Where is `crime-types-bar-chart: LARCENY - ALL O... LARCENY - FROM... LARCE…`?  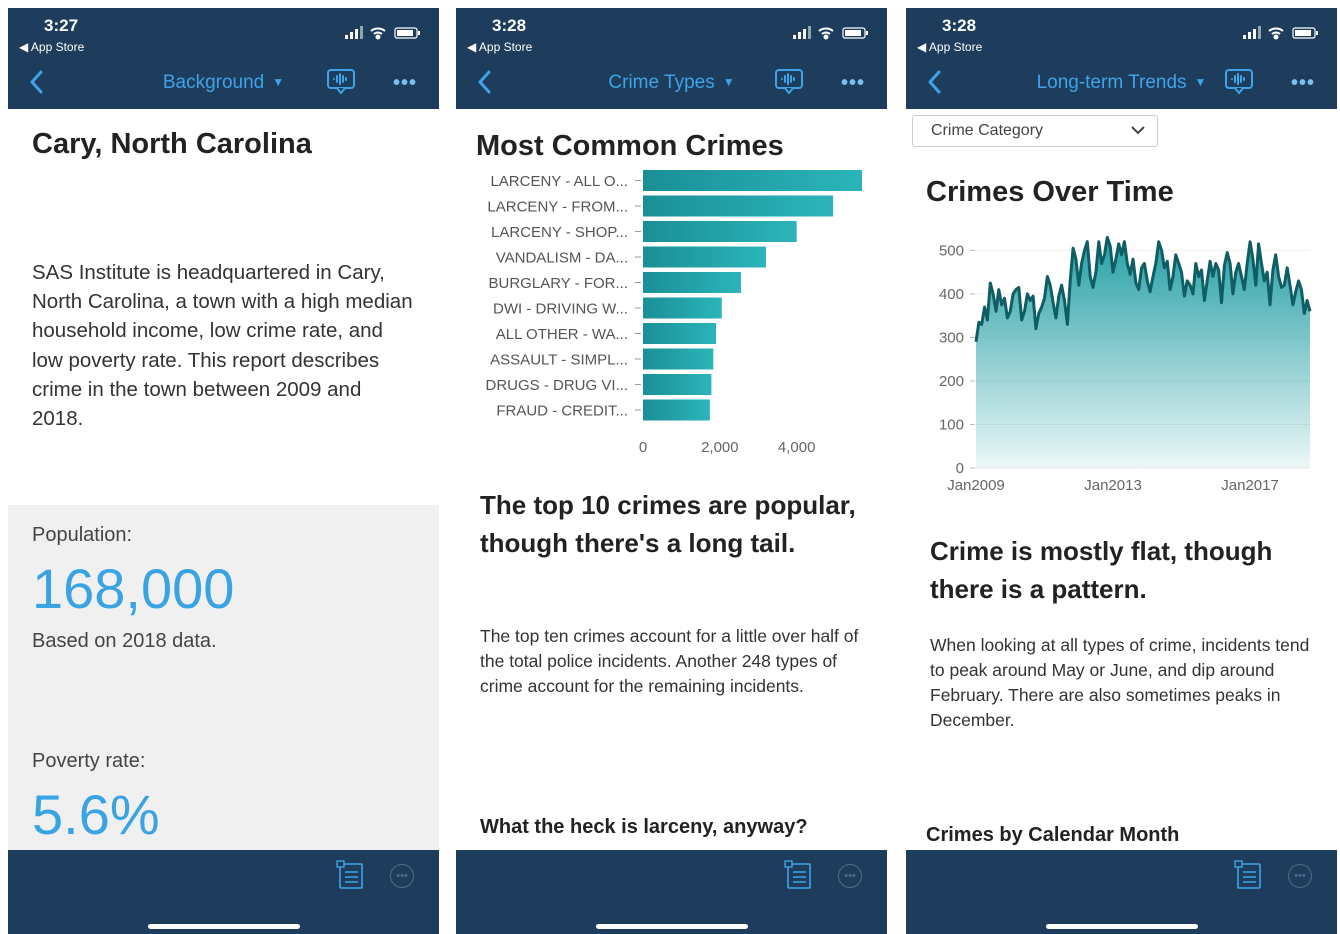 crime-types-bar-chart: LARCENY - ALL O... LARCENY - FROM... LARCE… is located at coordinates (673, 313).